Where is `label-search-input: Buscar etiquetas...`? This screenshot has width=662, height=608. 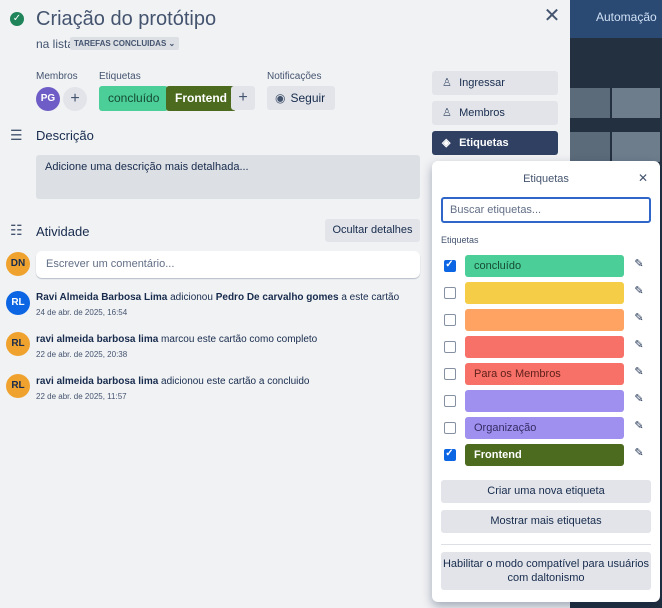
label-search-input: Buscar etiquetas... is located at coordinates (546, 210).